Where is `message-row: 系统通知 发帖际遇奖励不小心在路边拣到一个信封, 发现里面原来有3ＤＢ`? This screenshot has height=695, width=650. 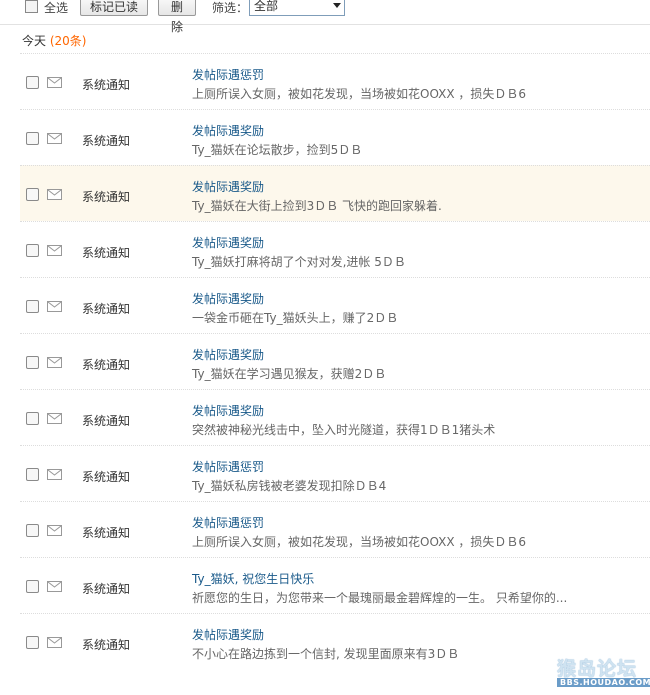 message-row: 系统通知 发帖际遇奖励不小心在路边拣到一个信封, 发现里面原来有3ＤＢ is located at coordinates (335, 641).